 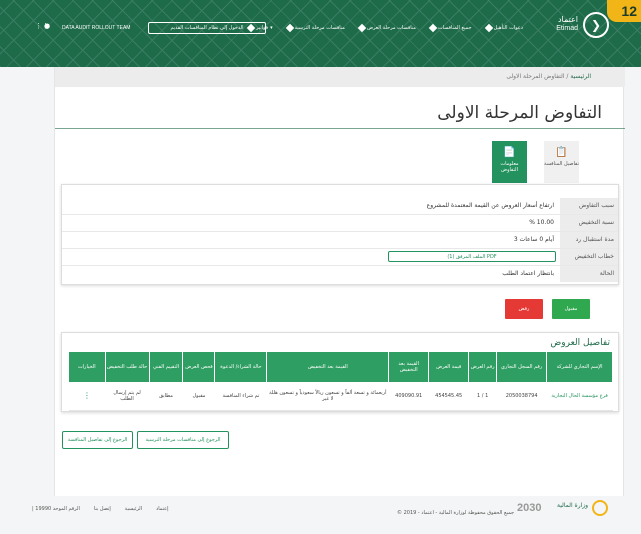 I want to click on col-offer-number: رقم العرض, so click(x=483, y=367).